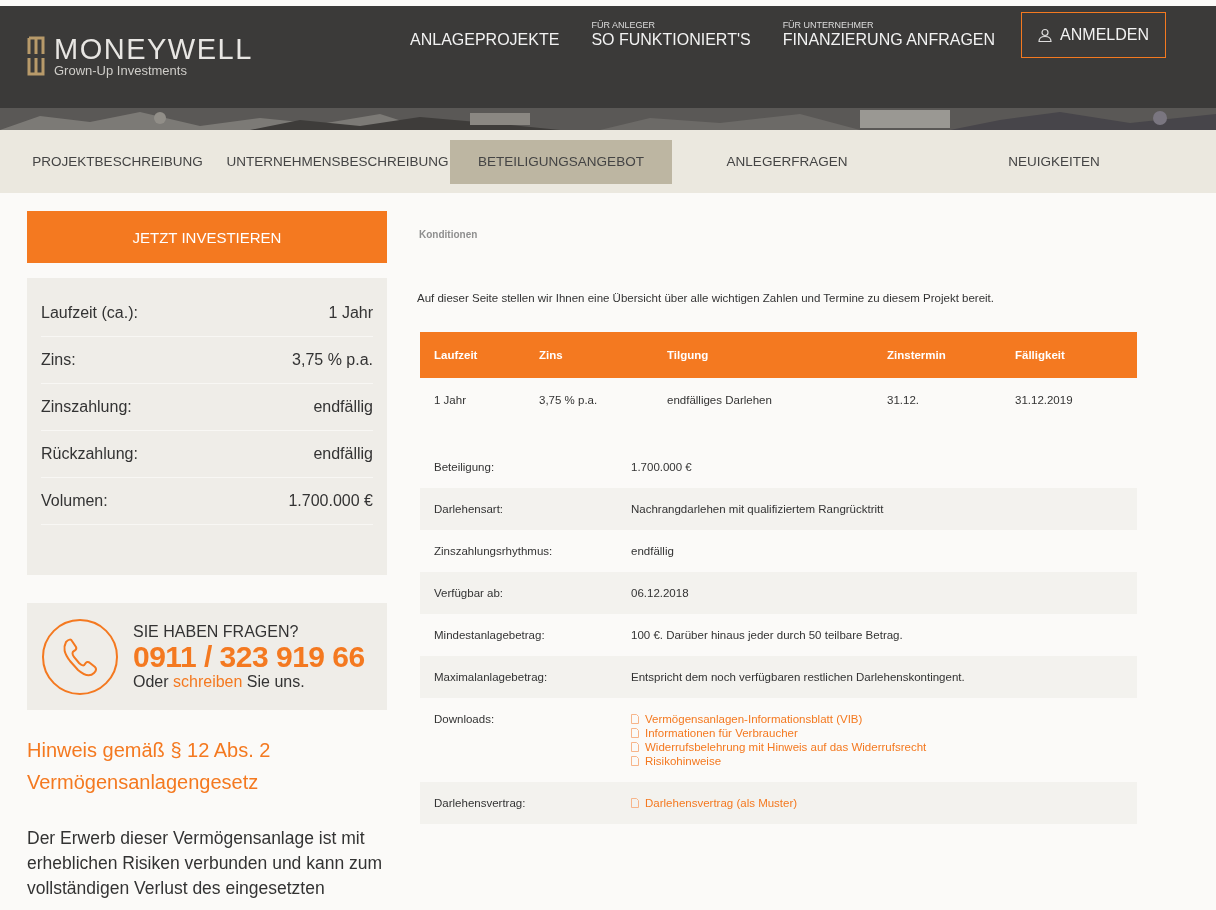 This screenshot has width=1216, height=910. I want to click on logo-name: MONEYWELL, so click(153, 49).